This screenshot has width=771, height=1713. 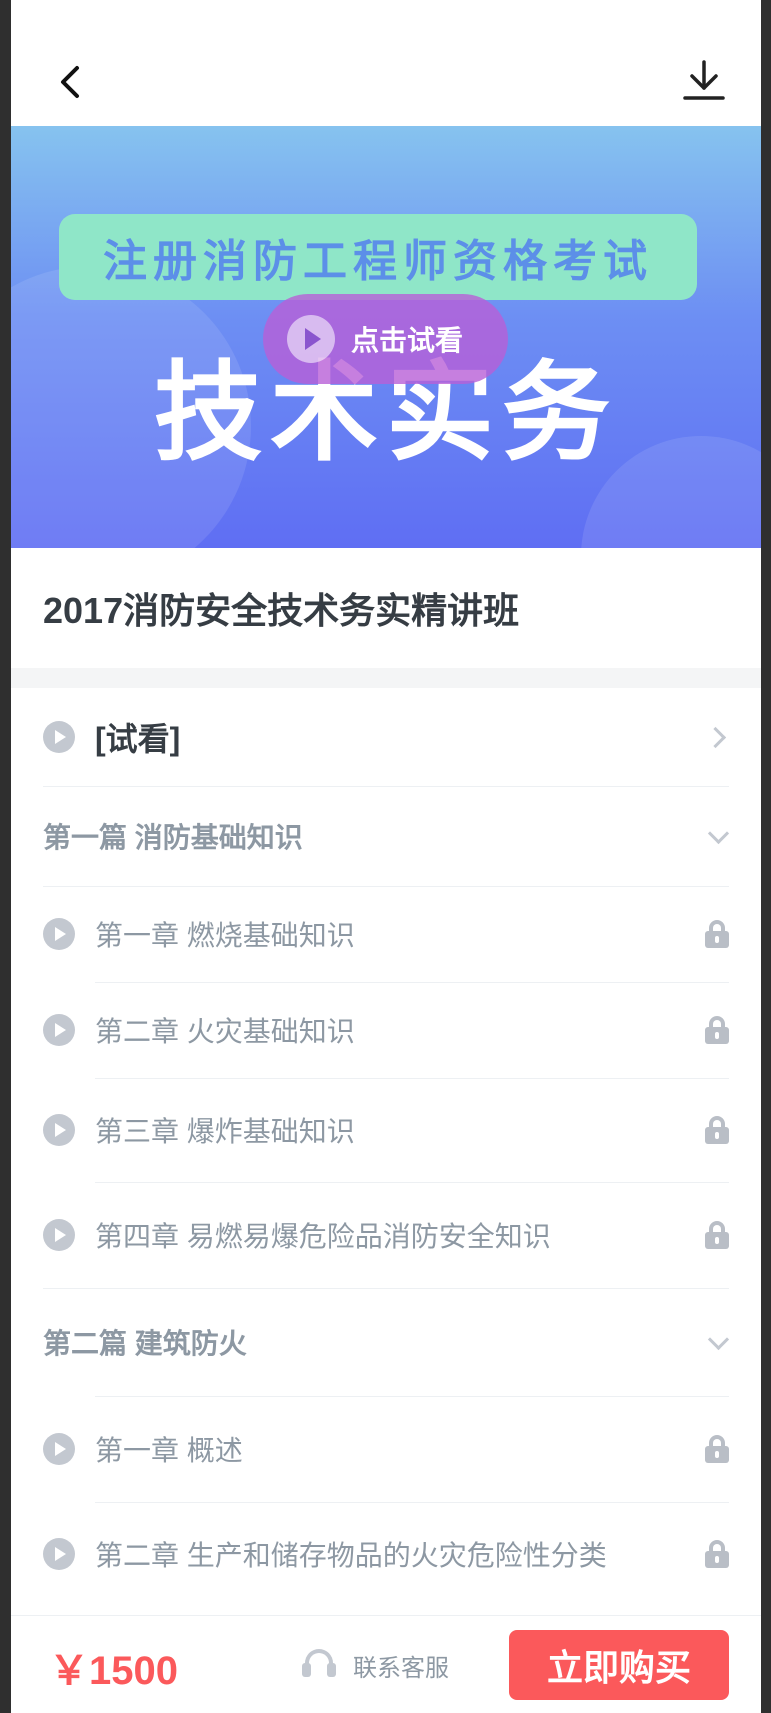 I want to click on list-item-lesson: 第三章 爆炸基础知识, so click(x=386, y=1130).